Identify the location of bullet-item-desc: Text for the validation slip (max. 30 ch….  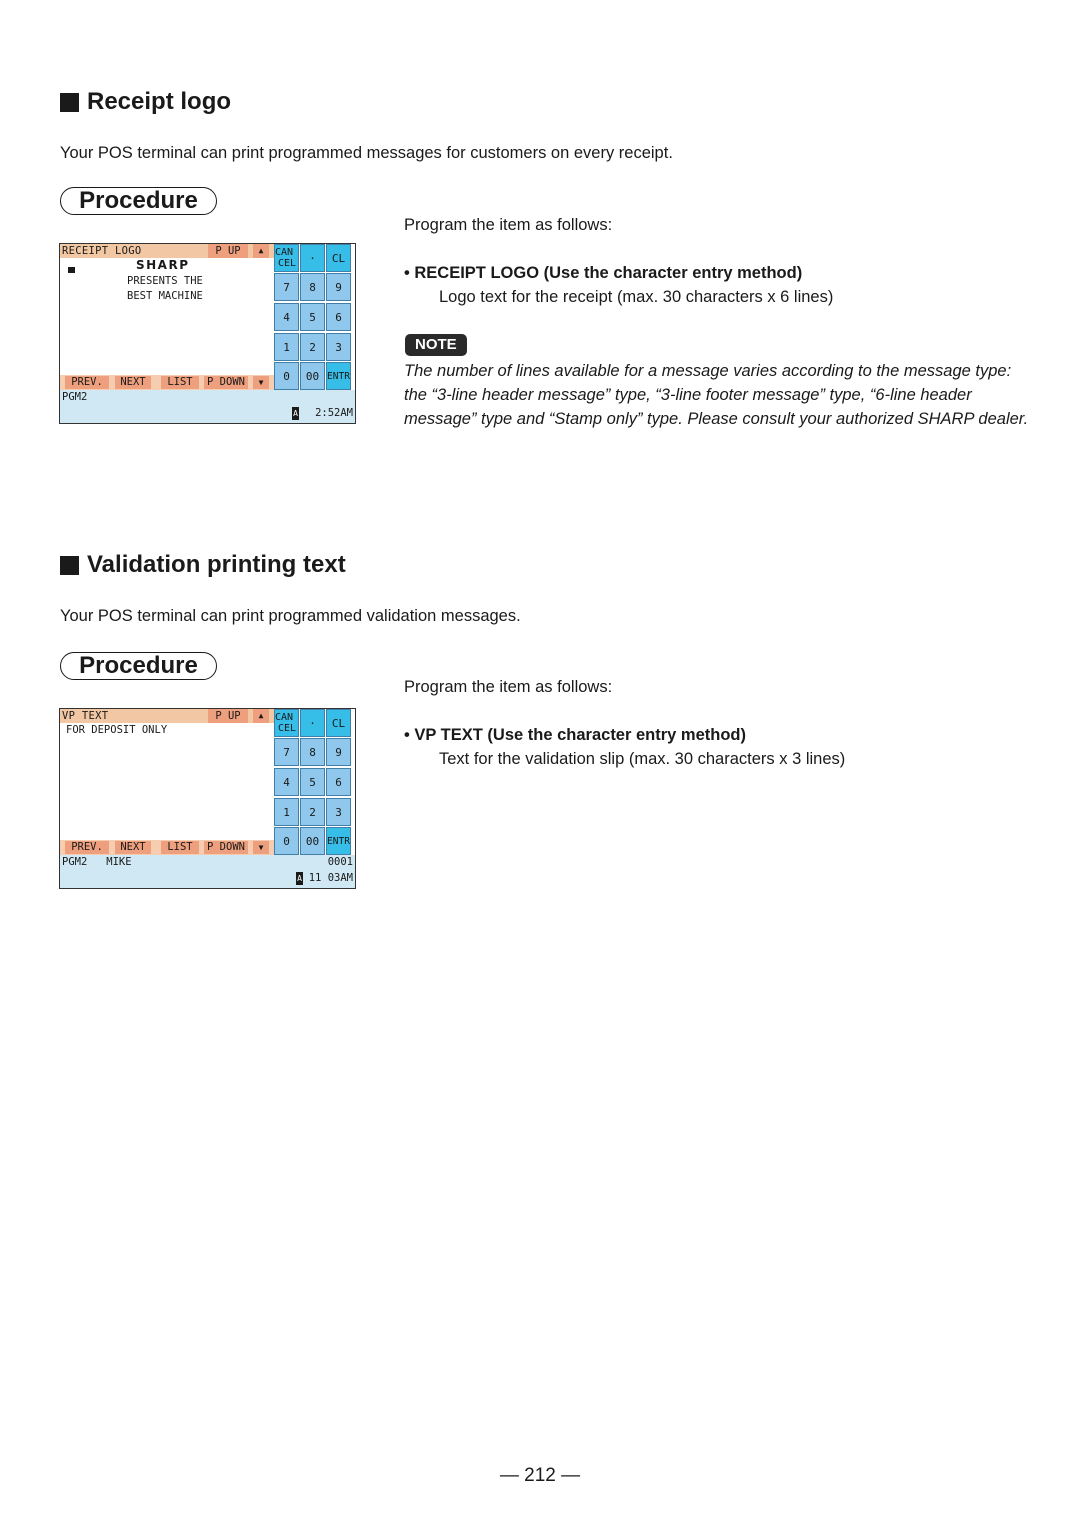
(642, 759).